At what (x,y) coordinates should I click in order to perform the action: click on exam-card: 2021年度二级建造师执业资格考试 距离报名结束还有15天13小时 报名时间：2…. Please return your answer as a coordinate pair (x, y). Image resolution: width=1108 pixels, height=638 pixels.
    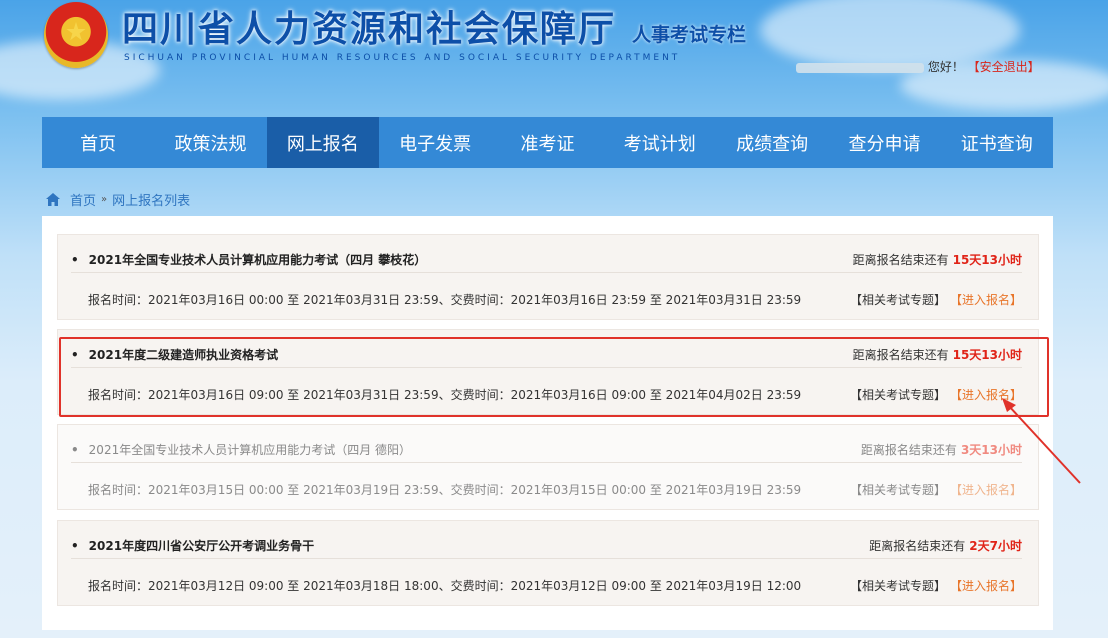
    Looking at the image, I should click on (548, 372).